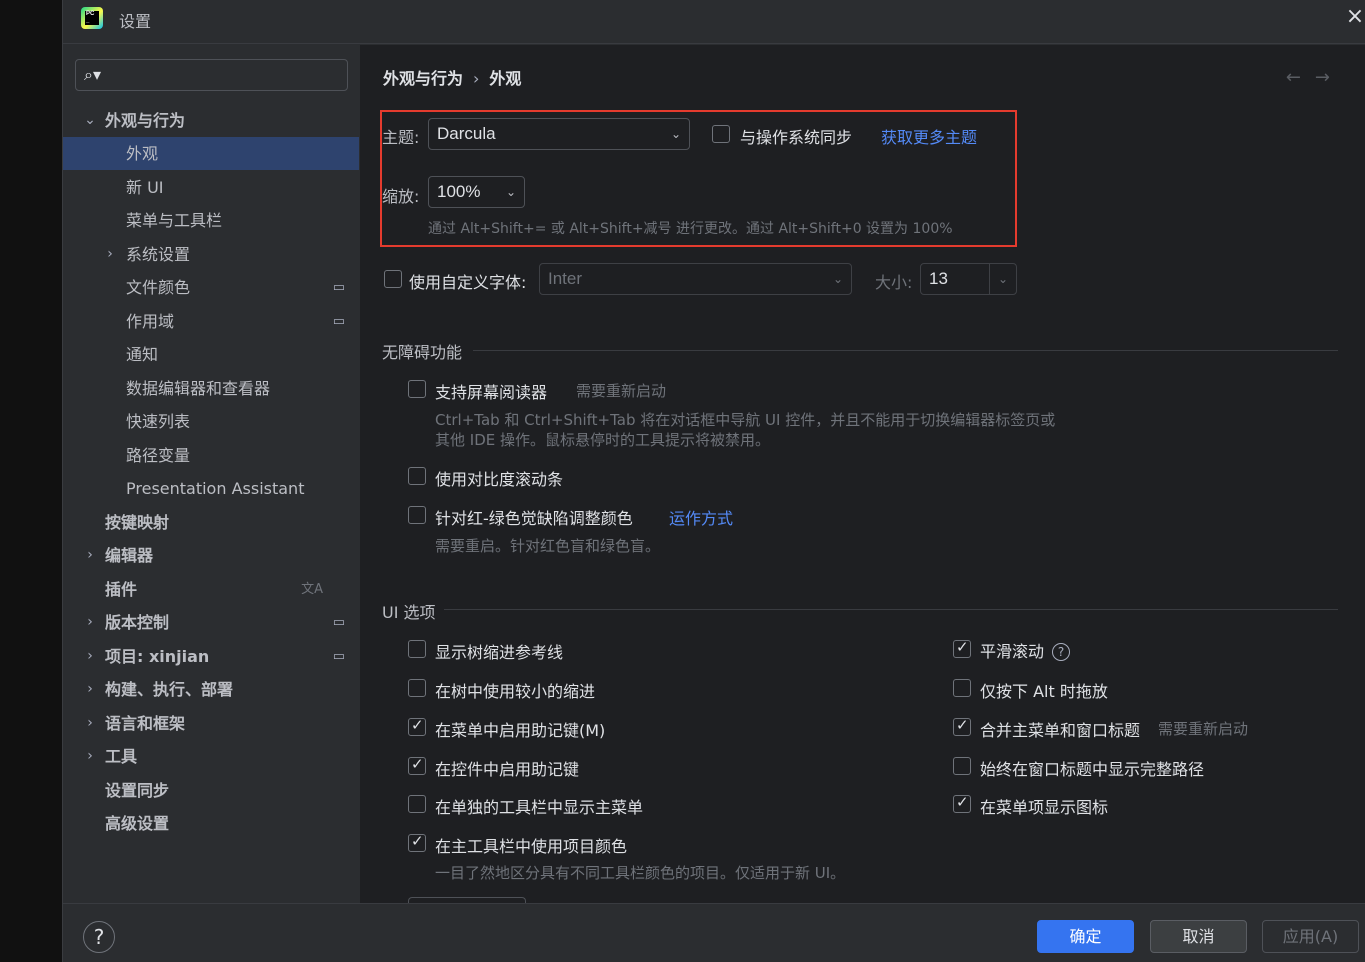 This screenshot has width=1365, height=962. Describe the element at coordinates (211, 287) in the screenshot. I see `sidebar-item-file-colors: 文件颜色 ▭` at that location.